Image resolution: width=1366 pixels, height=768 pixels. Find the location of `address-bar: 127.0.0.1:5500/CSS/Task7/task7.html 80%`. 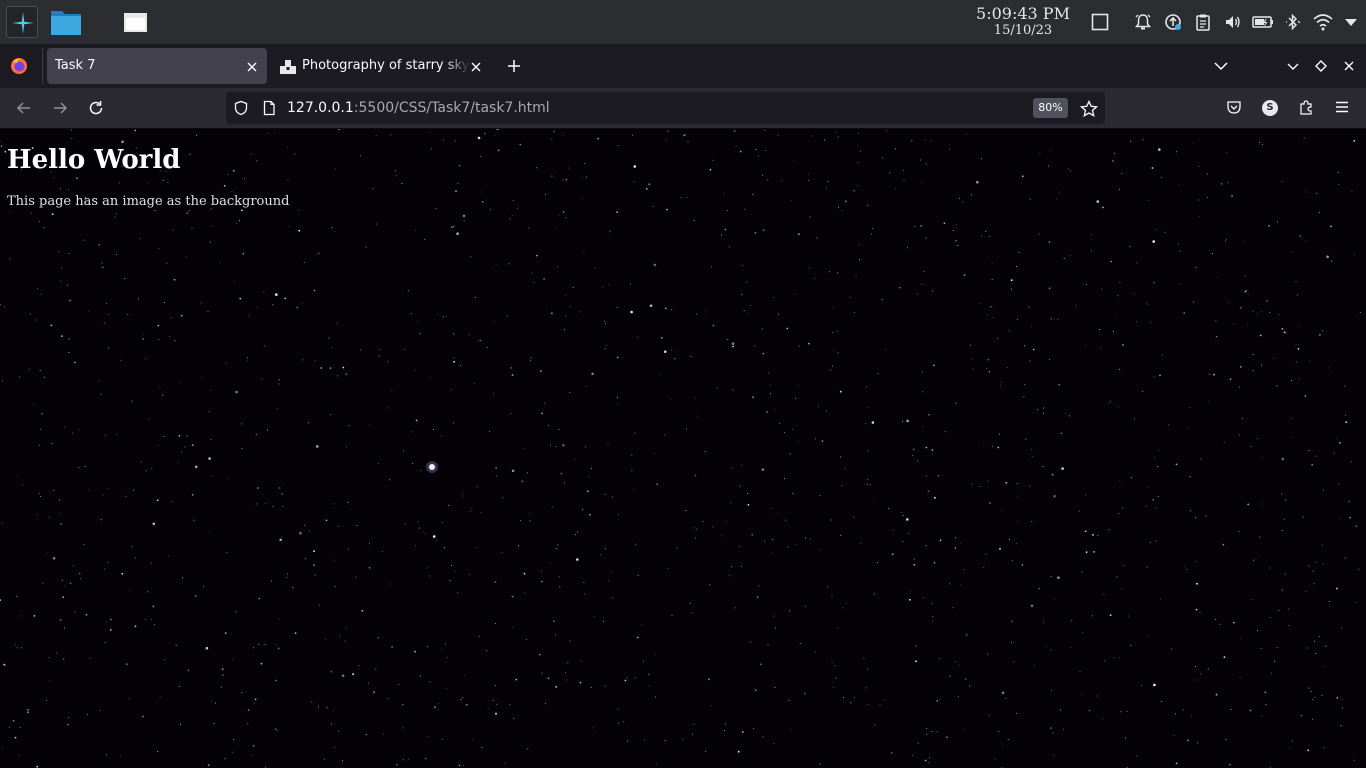

address-bar: 127.0.0.1:5500/CSS/Task7/task7.html 80% is located at coordinates (665, 108).